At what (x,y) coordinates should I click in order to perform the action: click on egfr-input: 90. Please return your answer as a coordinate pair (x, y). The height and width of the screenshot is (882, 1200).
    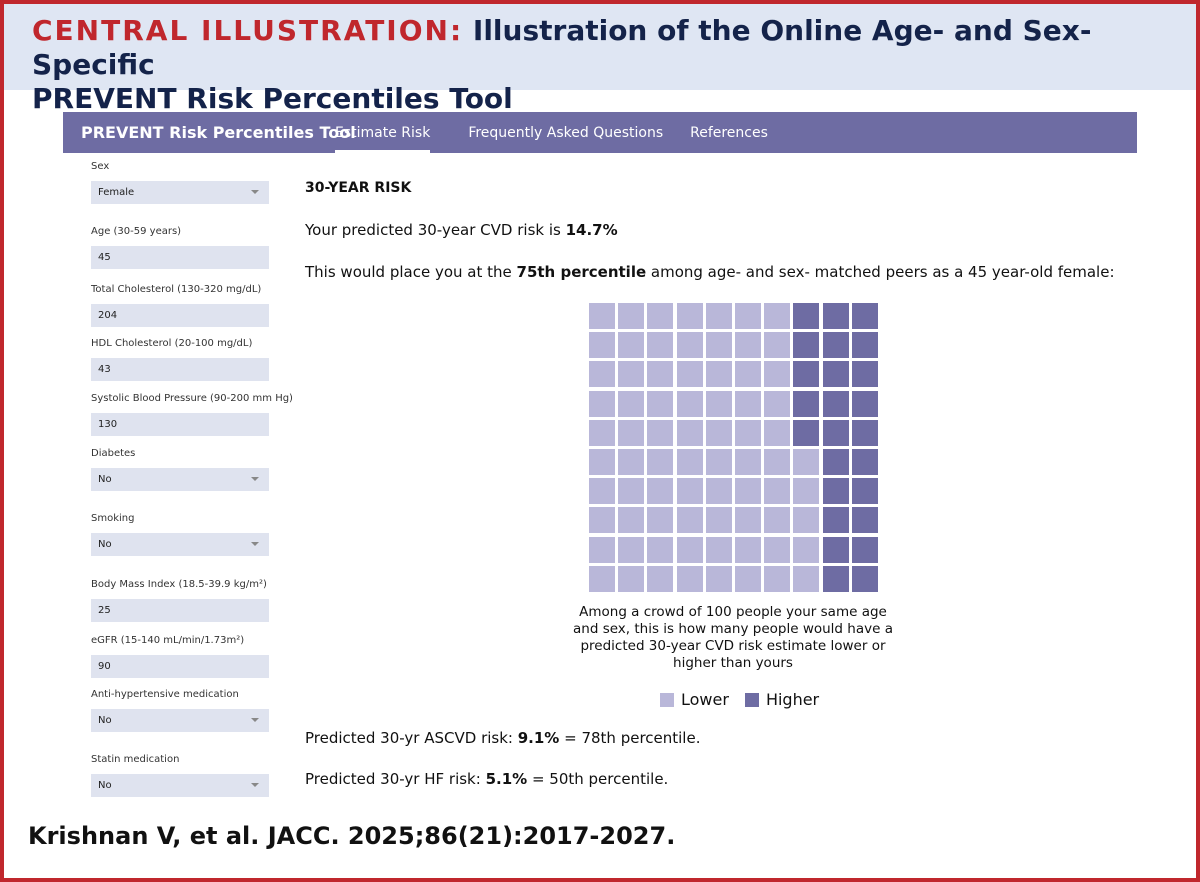
    Looking at the image, I should click on (180, 666).